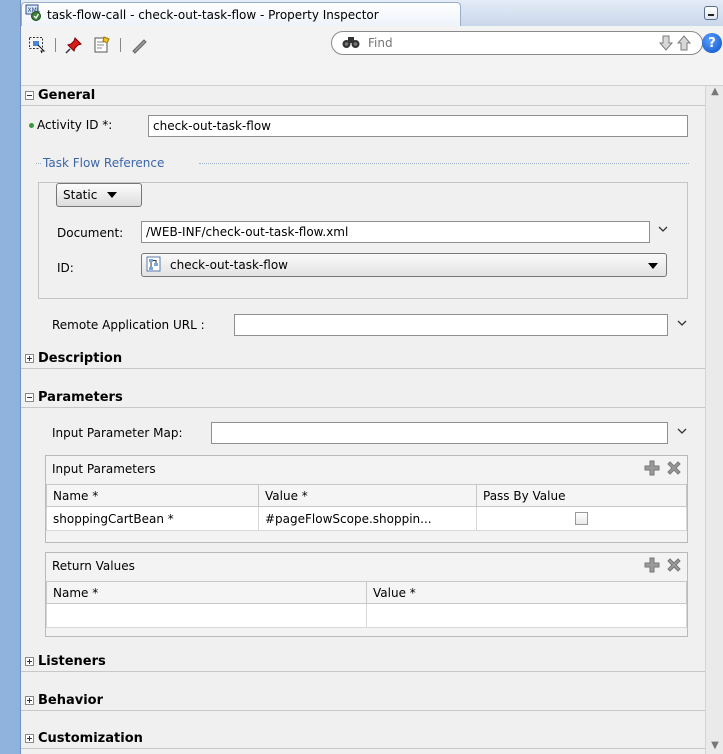 This screenshot has width=723, height=754. I want to click on help-icon: ?, so click(712, 43).